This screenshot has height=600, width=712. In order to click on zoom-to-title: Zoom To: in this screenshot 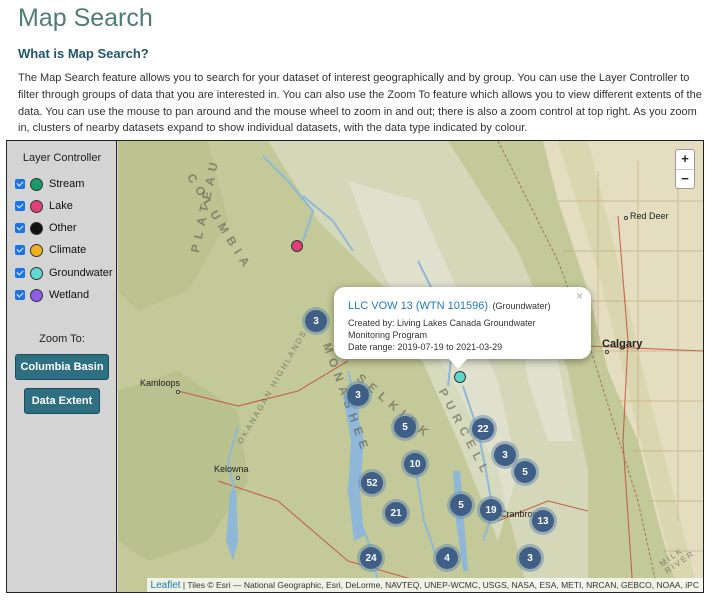, I will do `click(62, 339)`.